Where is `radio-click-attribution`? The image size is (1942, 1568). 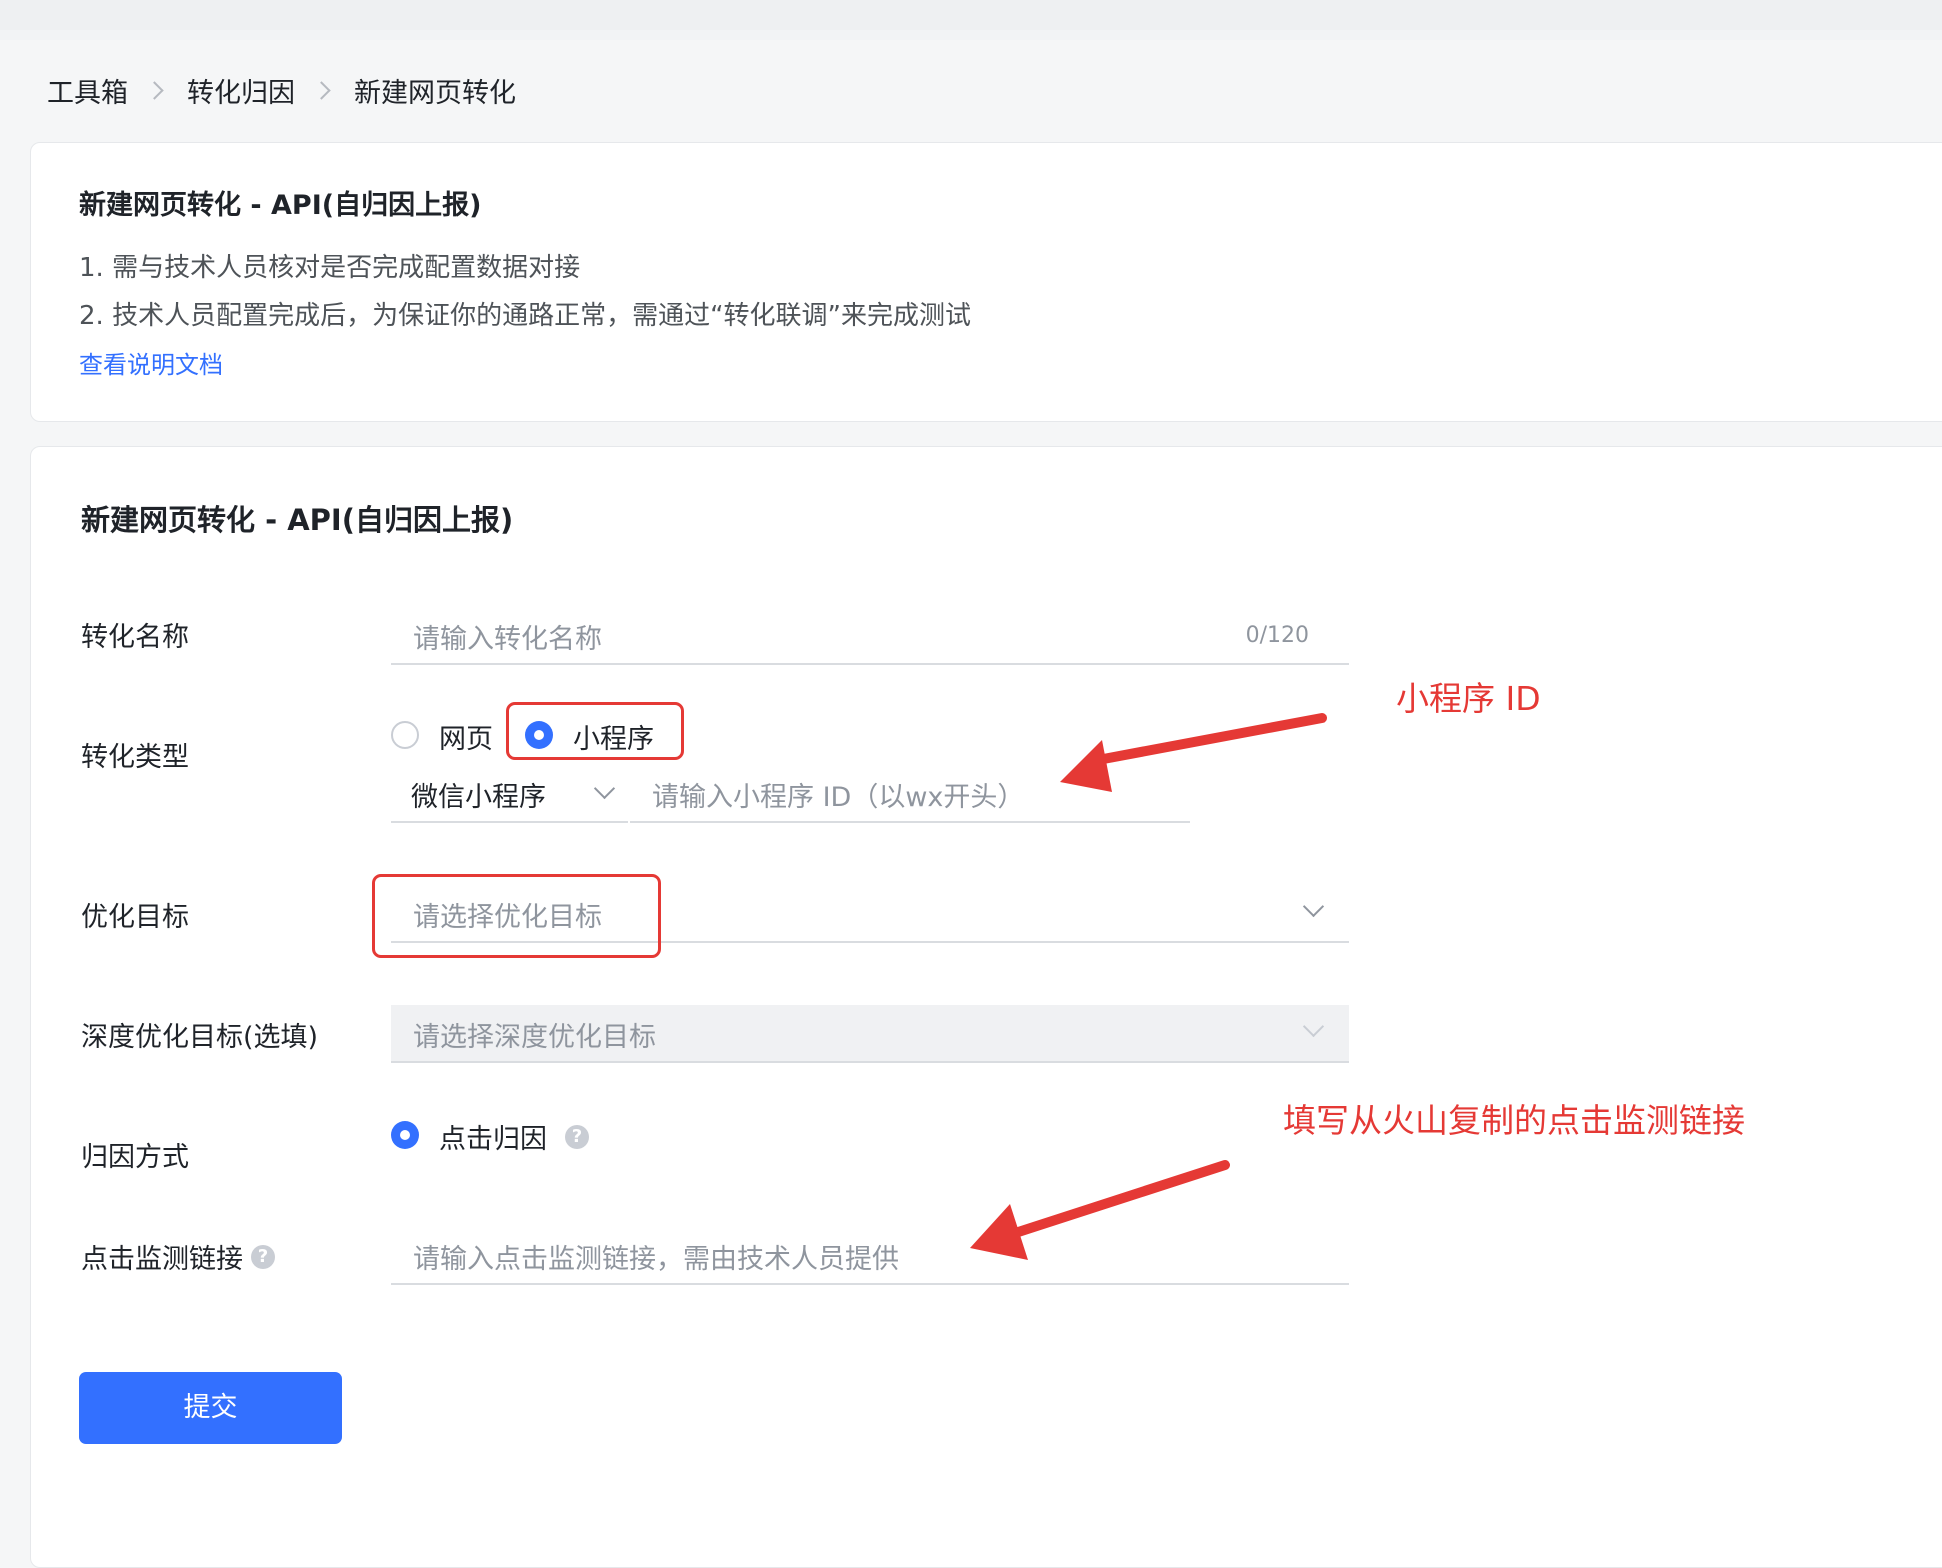 radio-click-attribution is located at coordinates (405, 1135).